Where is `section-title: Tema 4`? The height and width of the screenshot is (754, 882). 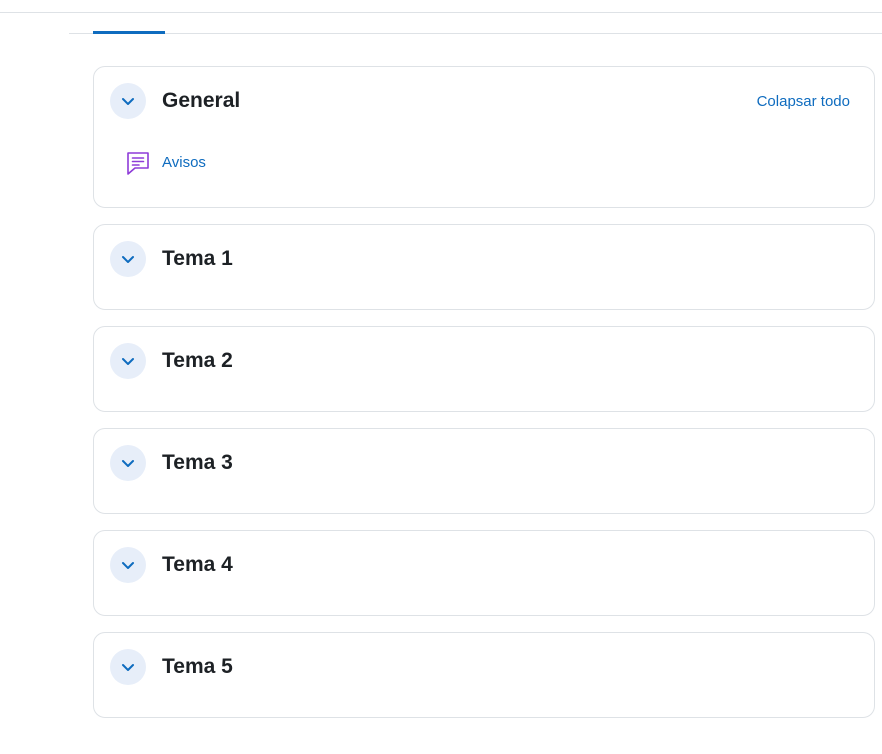 section-title: Tema 4 is located at coordinates (197, 564).